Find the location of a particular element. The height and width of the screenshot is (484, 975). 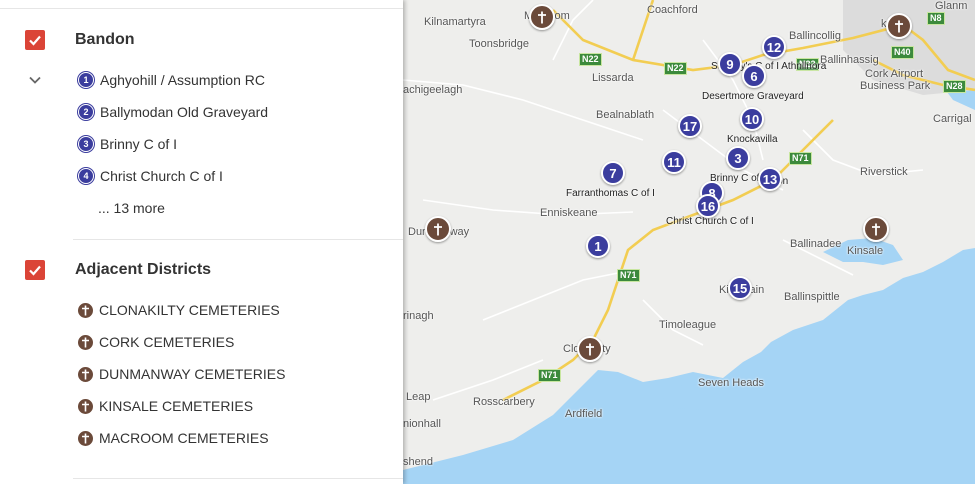

cemetery-label: Desertmore Graveyard is located at coordinates (753, 96).